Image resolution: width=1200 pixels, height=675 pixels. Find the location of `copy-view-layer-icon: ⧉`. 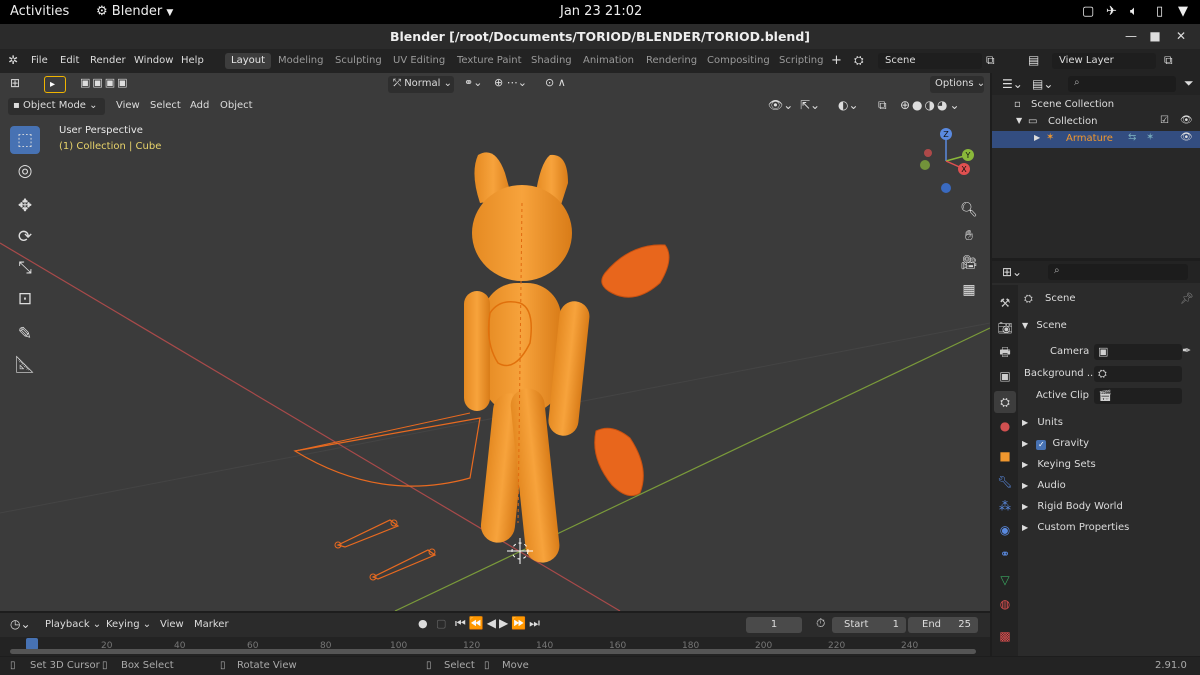

copy-view-layer-icon: ⧉ is located at coordinates (1168, 60).